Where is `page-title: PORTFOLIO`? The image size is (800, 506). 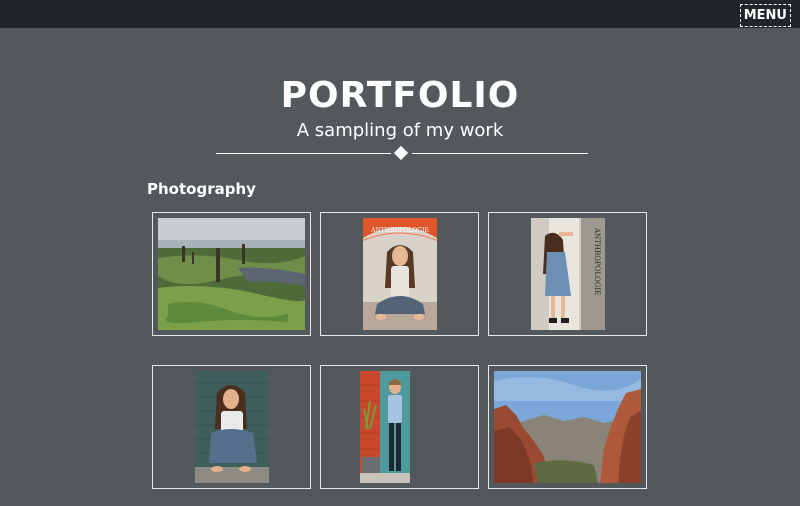
page-title: PORTFOLIO is located at coordinates (400, 95).